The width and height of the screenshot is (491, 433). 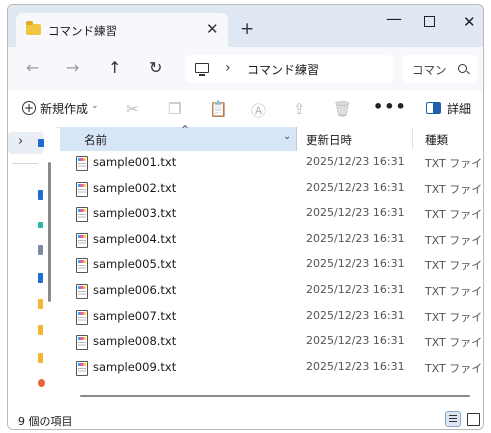 What do you see at coordinates (433, 108) in the screenshot?
I see `details-pane-icon` at bounding box center [433, 108].